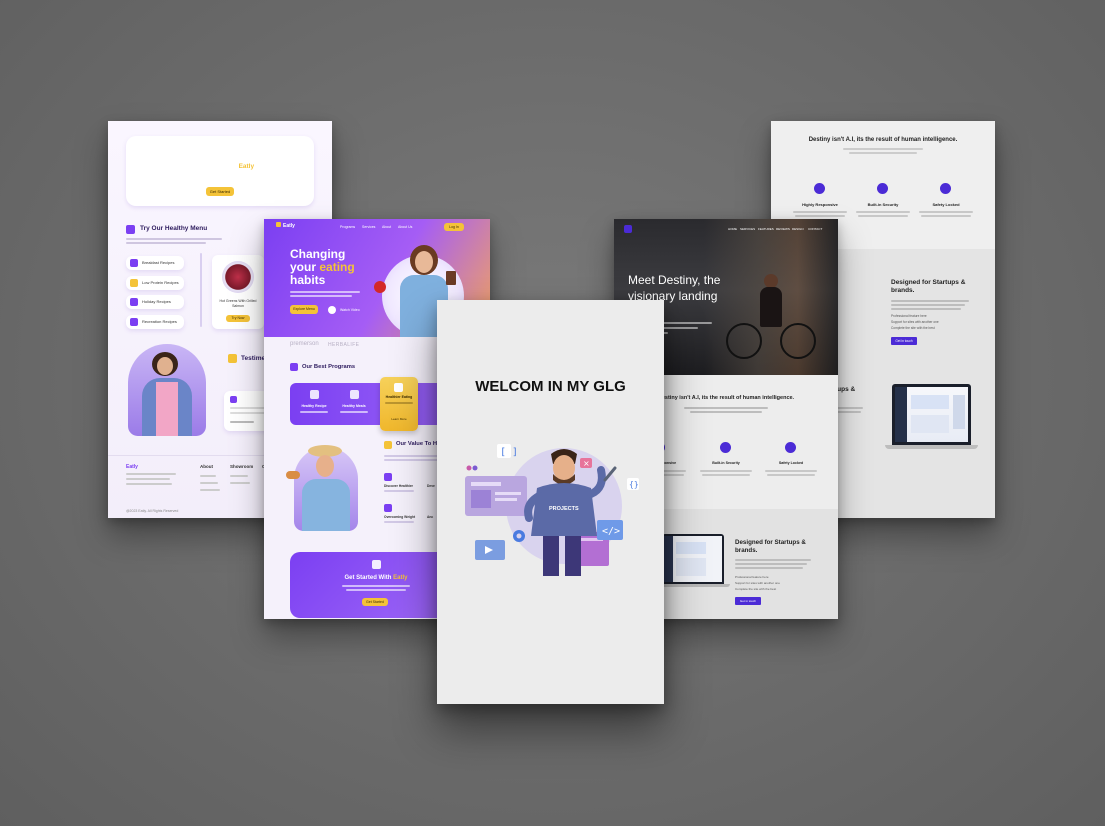 The height and width of the screenshot is (826, 1105). What do you see at coordinates (132, 467) in the screenshot?
I see `footer-brand: Eatly` at bounding box center [132, 467].